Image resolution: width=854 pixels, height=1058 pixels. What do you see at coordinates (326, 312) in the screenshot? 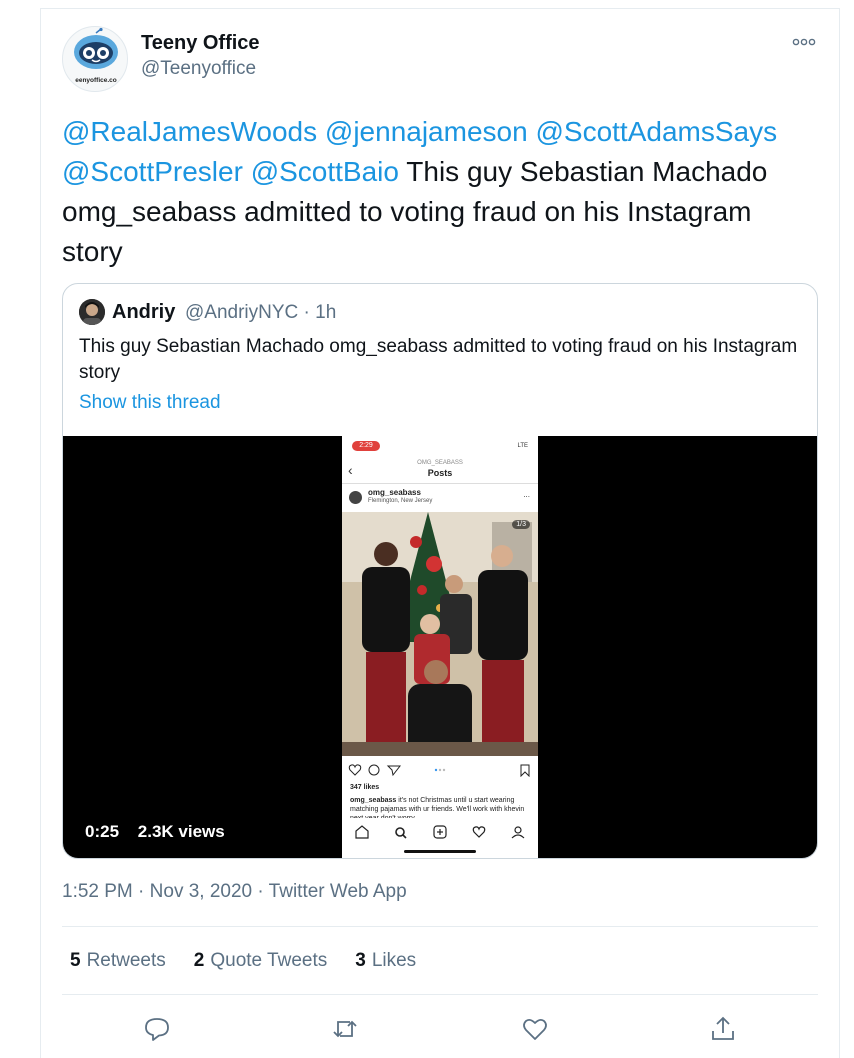
I see `quote-age: 1h` at bounding box center [326, 312].